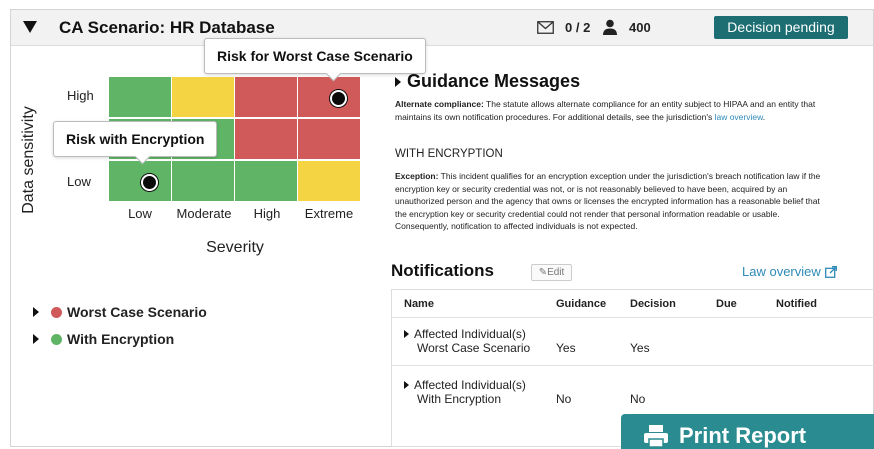  I want to click on law-overview-label: Law overview, so click(781, 271).